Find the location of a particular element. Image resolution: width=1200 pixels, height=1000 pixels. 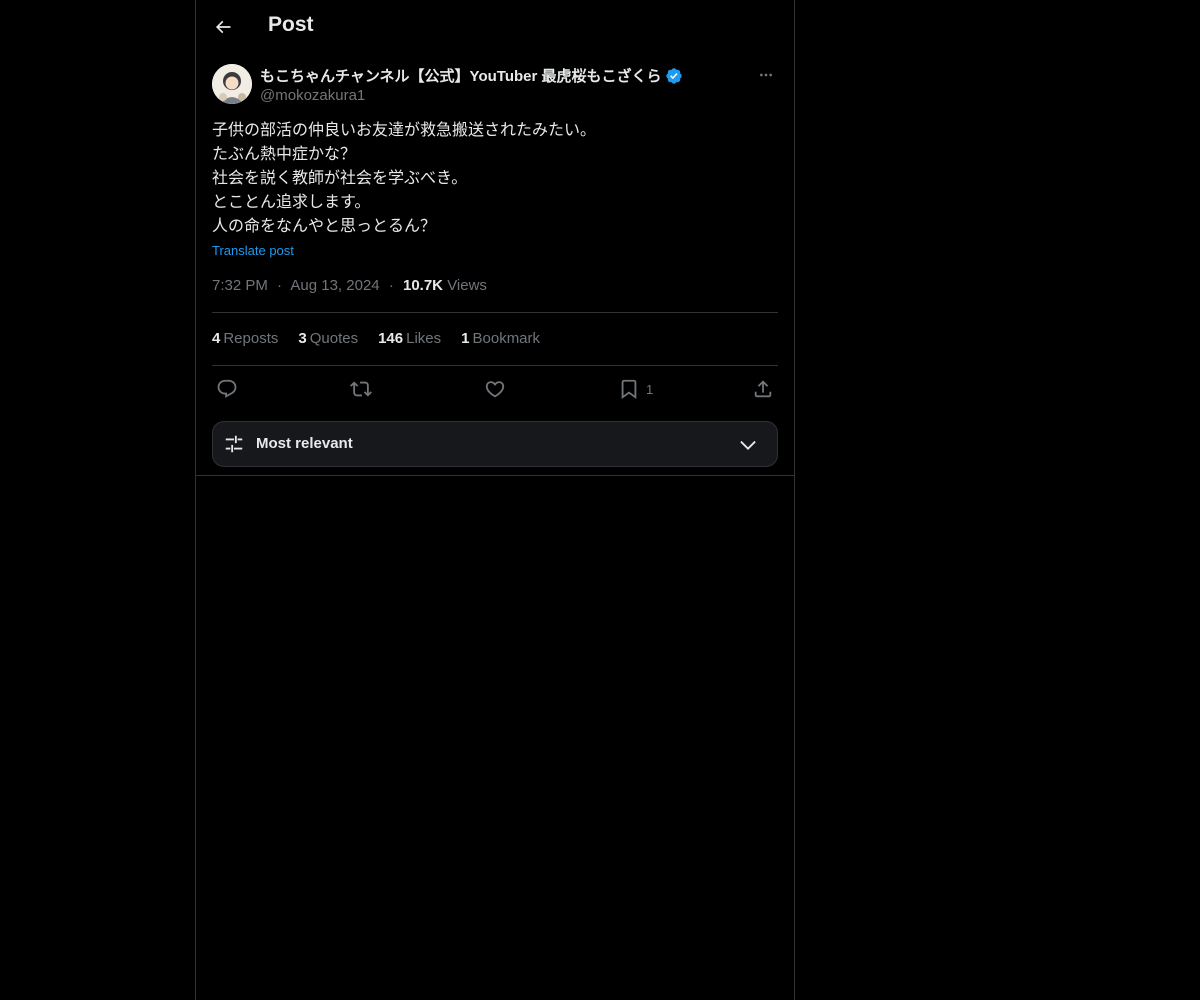

post-time: 7:32 PM is located at coordinates (240, 285).